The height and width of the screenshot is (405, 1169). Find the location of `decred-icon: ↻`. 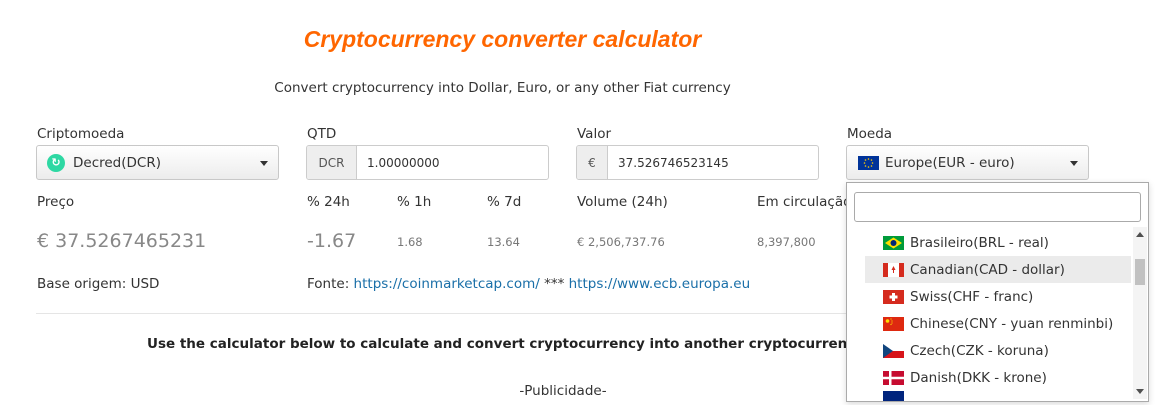

decred-icon: ↻ is located at coordinates (56, 162).